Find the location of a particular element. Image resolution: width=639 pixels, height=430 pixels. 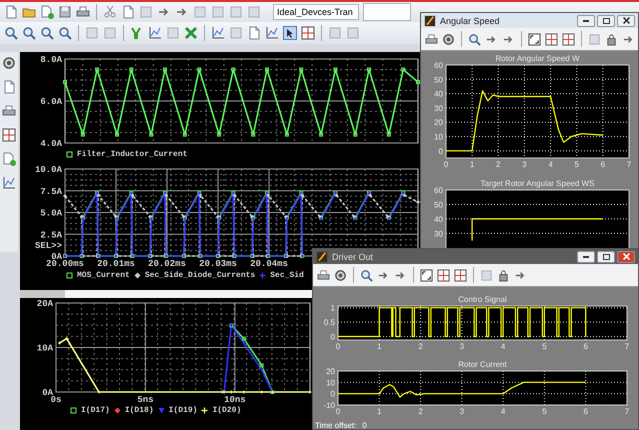

tick-label: 6.0A is located at coordinates (51, 102).